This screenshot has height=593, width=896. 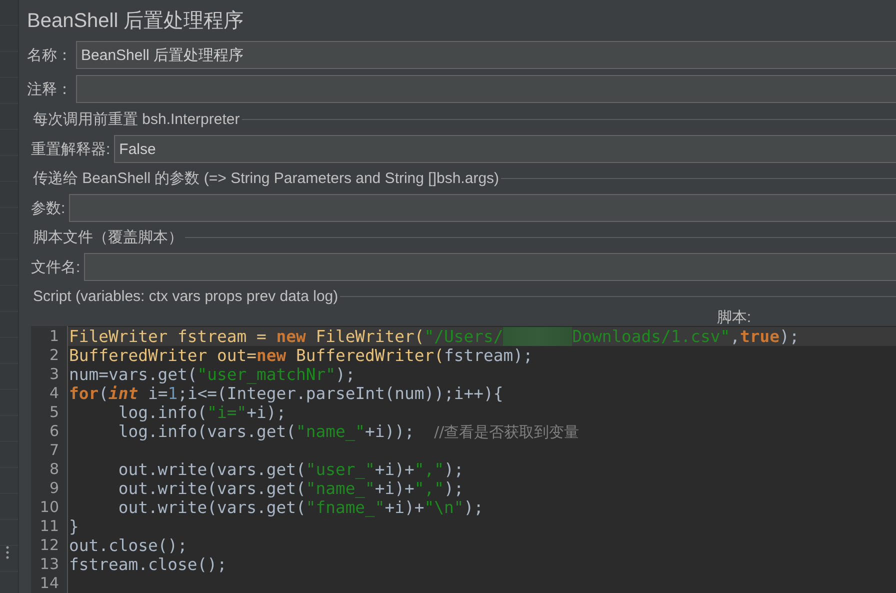 I want to click on code-token: ,, so click(x=735, y=336).